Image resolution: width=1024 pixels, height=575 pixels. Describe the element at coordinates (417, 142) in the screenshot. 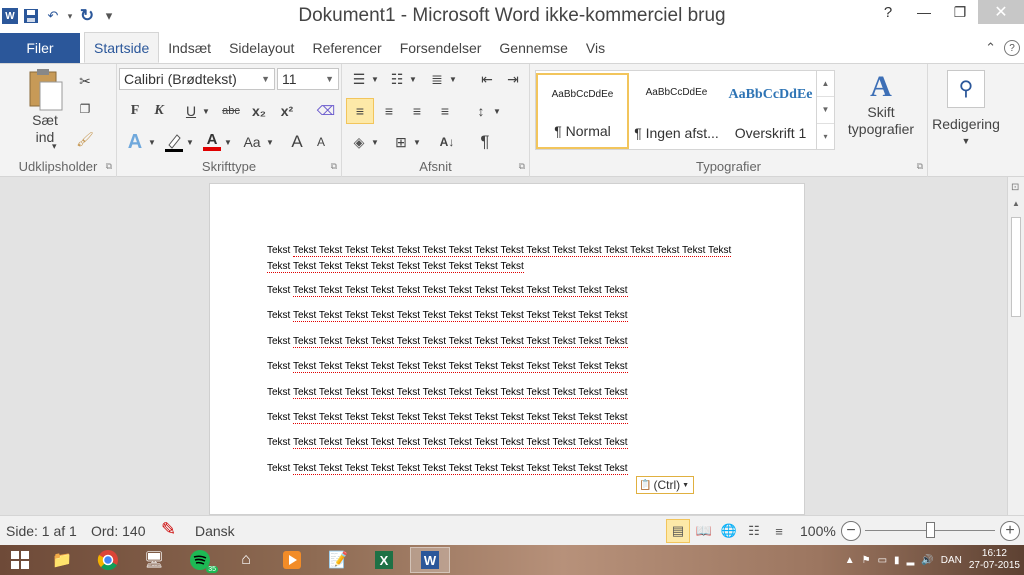

I see `borders-dropdown-icon: ▼` at that location.